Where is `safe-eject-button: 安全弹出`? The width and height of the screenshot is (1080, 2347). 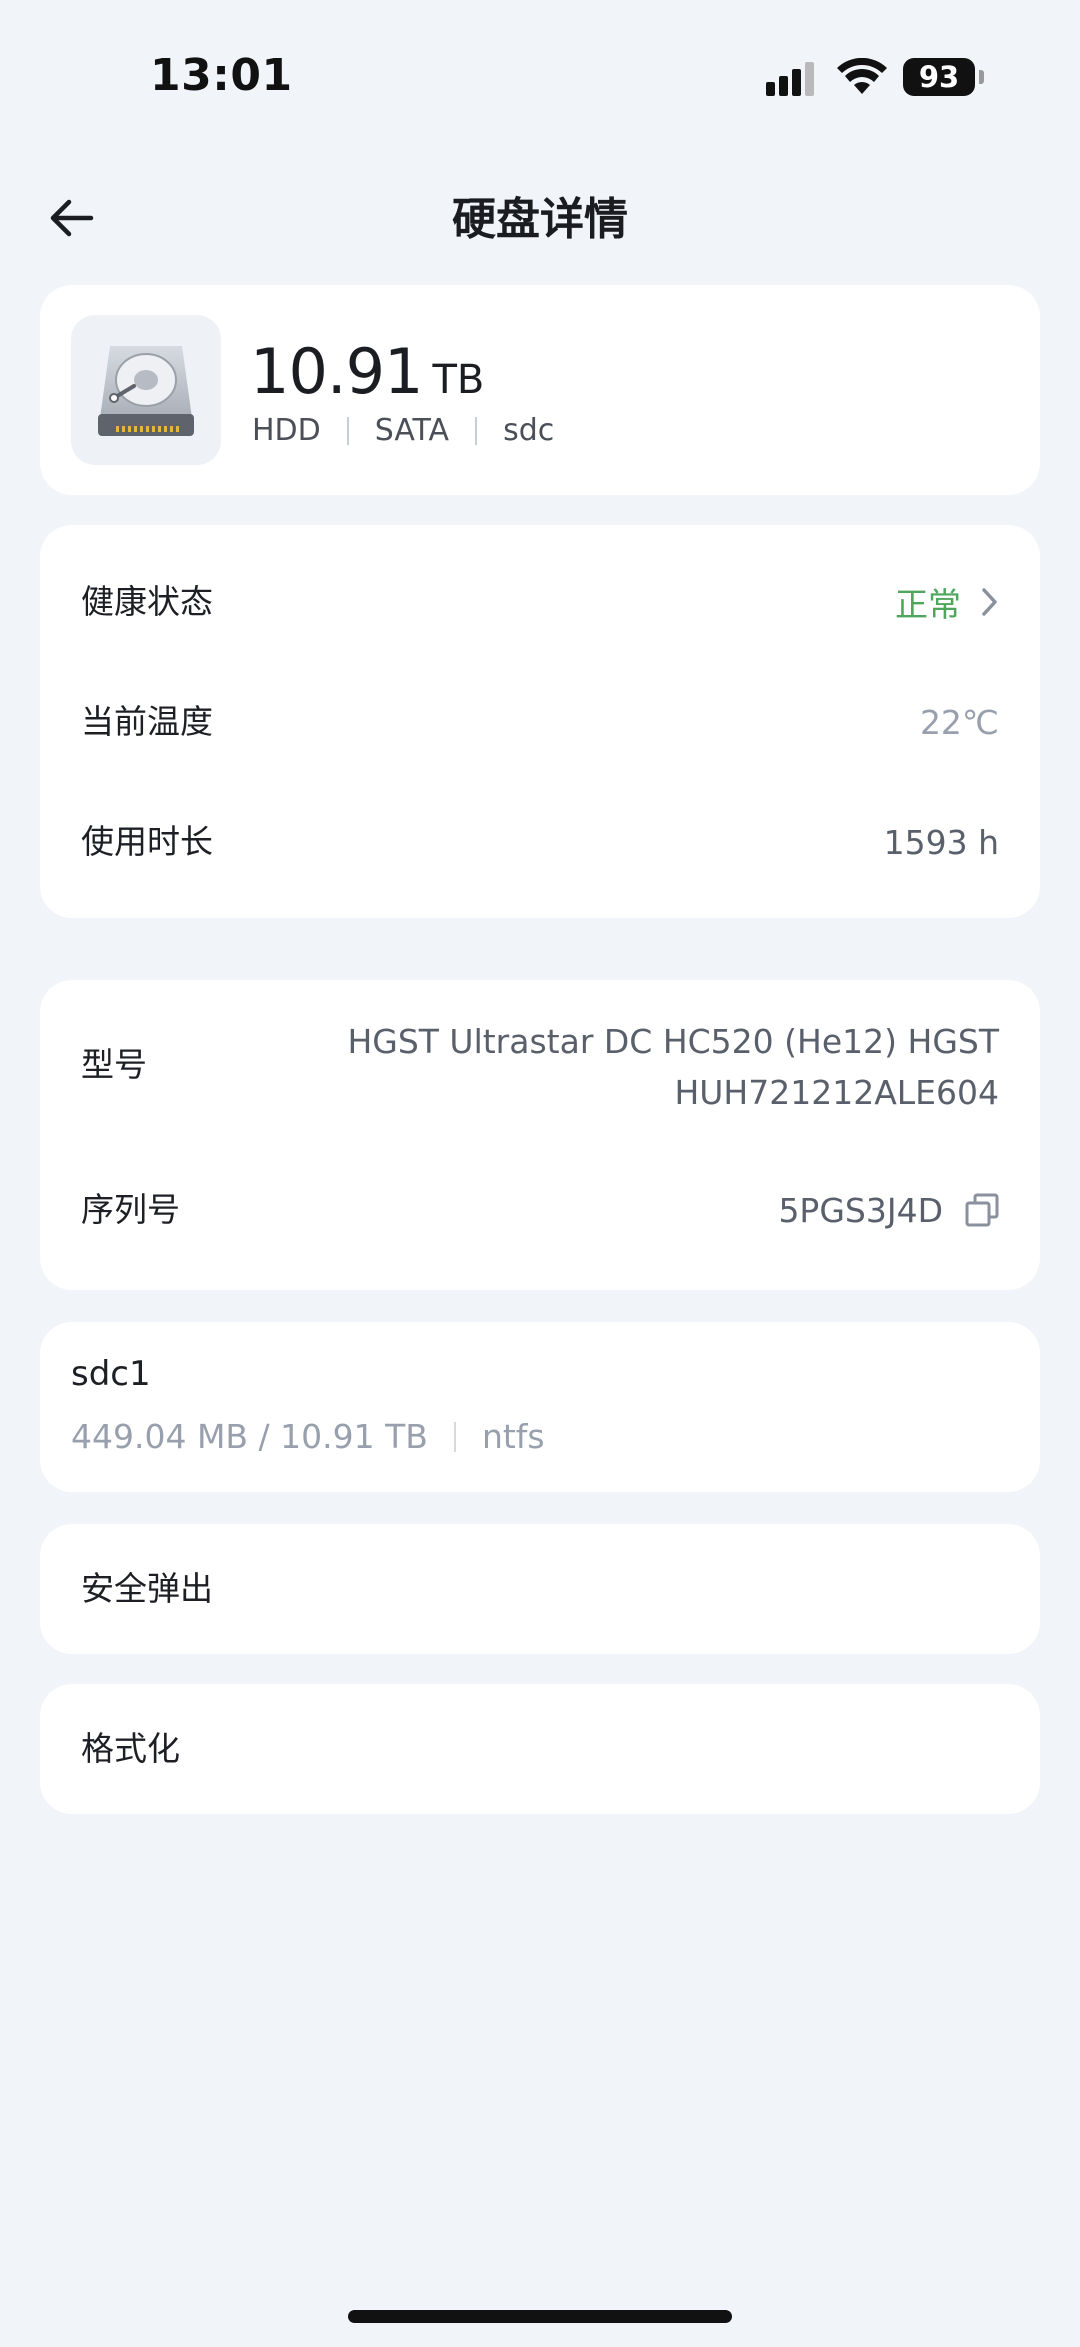
safe-eject-button: 安全弹出 is located at coordinates (540, 1589).